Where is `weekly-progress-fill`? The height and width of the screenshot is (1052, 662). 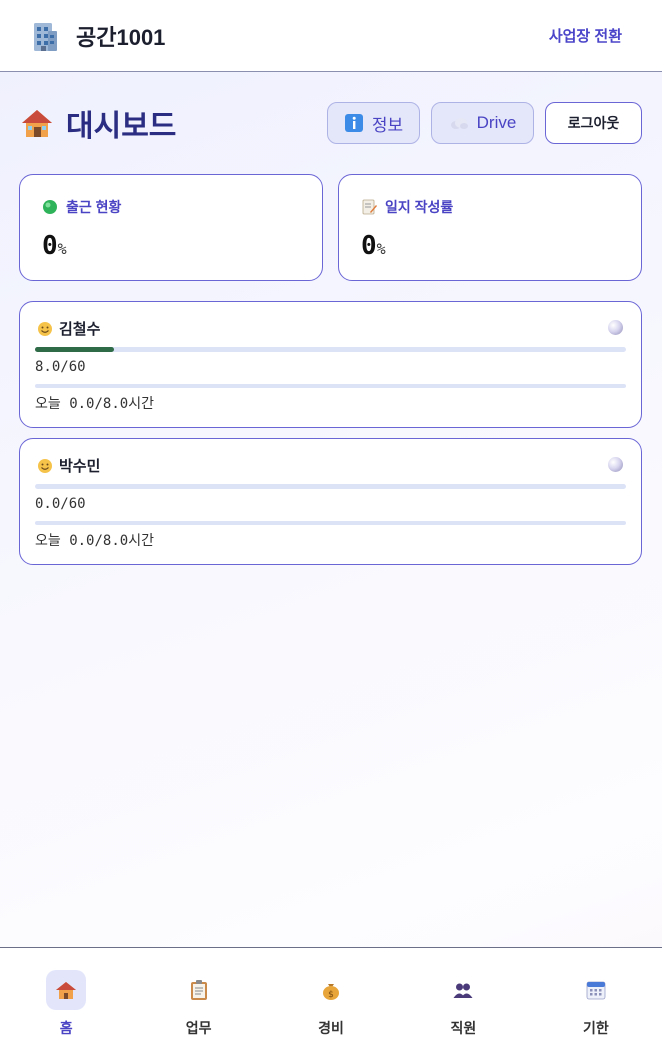
weekly-progress-fill is located at coordinates (74, 349).